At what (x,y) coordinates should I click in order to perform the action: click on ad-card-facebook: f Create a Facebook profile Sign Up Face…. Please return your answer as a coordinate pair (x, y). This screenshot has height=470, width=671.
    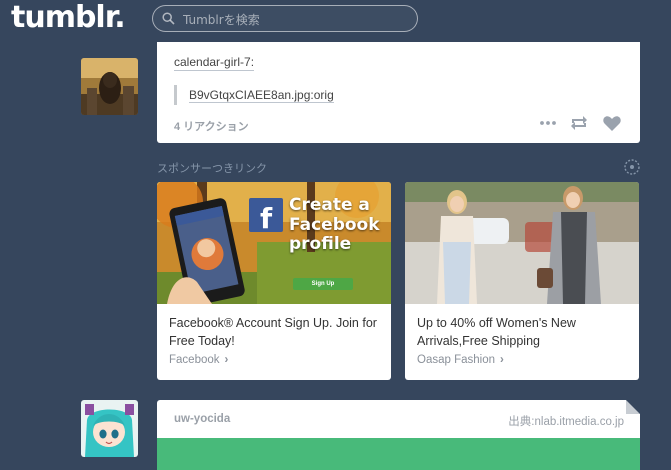
    Looking at the image, I should click on (274, 281).